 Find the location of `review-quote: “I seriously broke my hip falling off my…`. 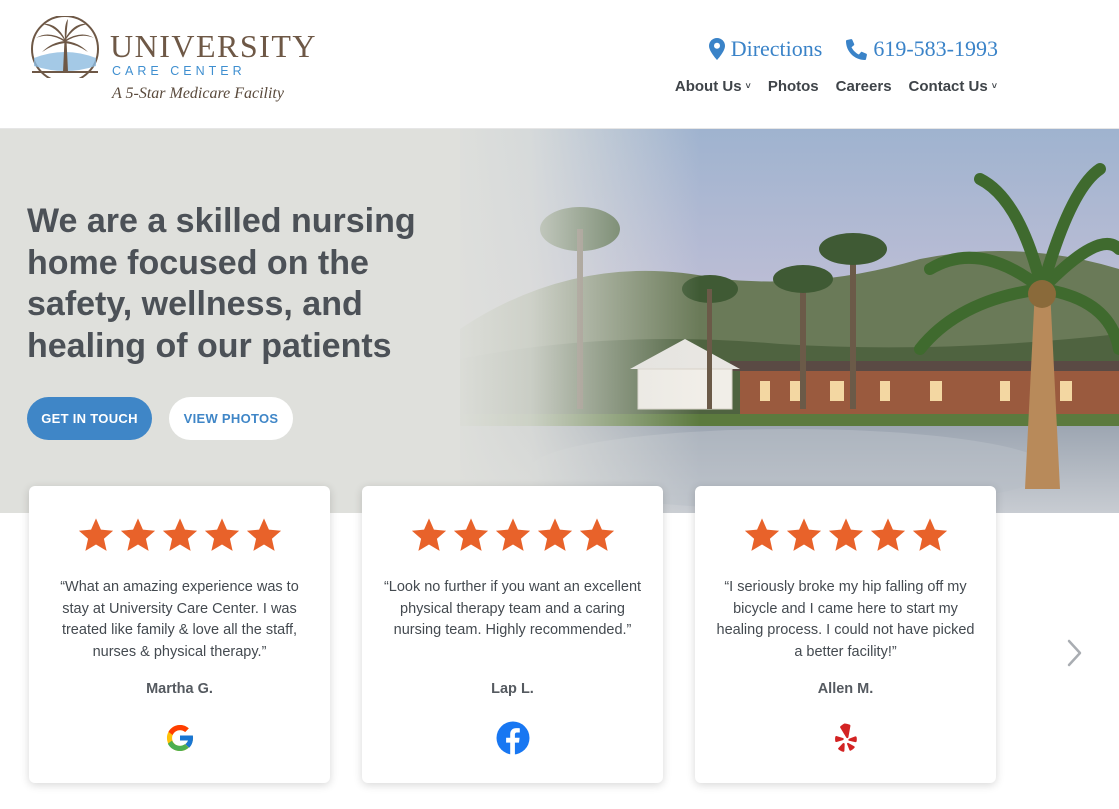

review-quote: “I seriously broke my hip falling off my… is located at coordinates (845, 619).